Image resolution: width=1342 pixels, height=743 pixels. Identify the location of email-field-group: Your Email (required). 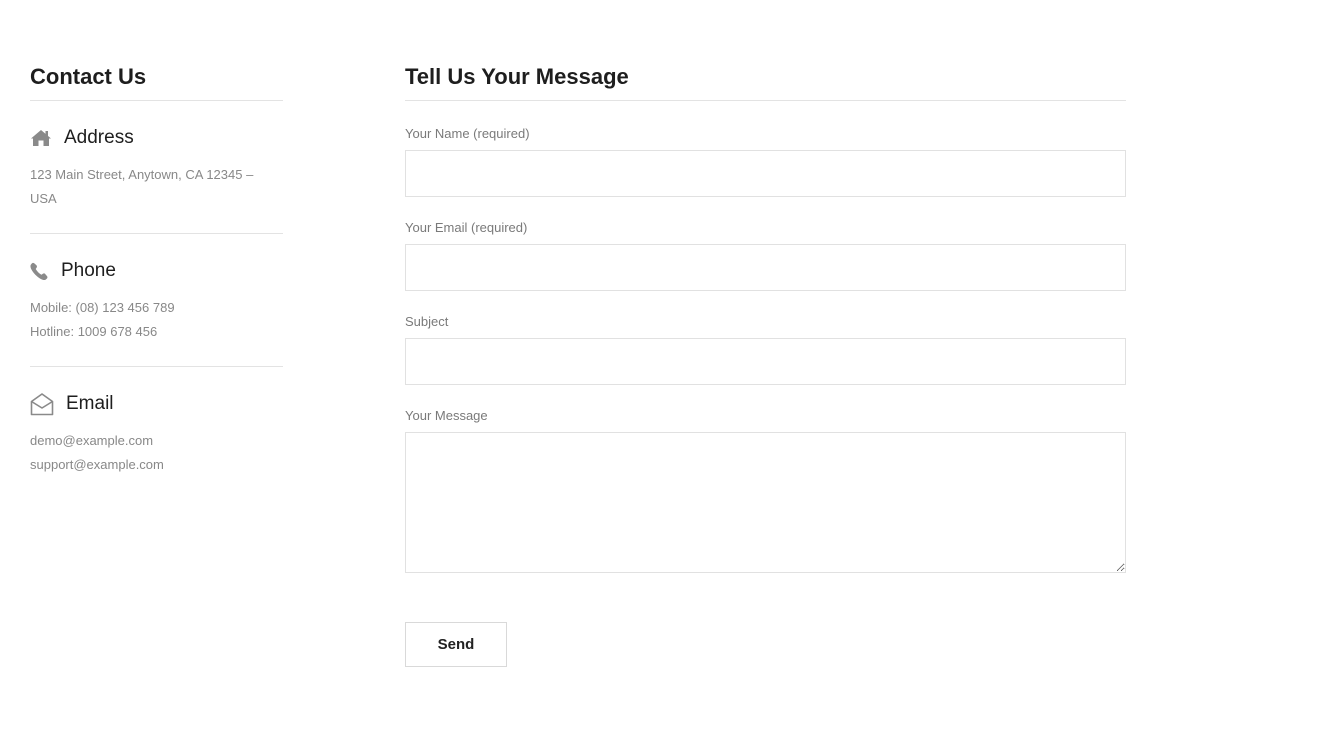
(765, 255).